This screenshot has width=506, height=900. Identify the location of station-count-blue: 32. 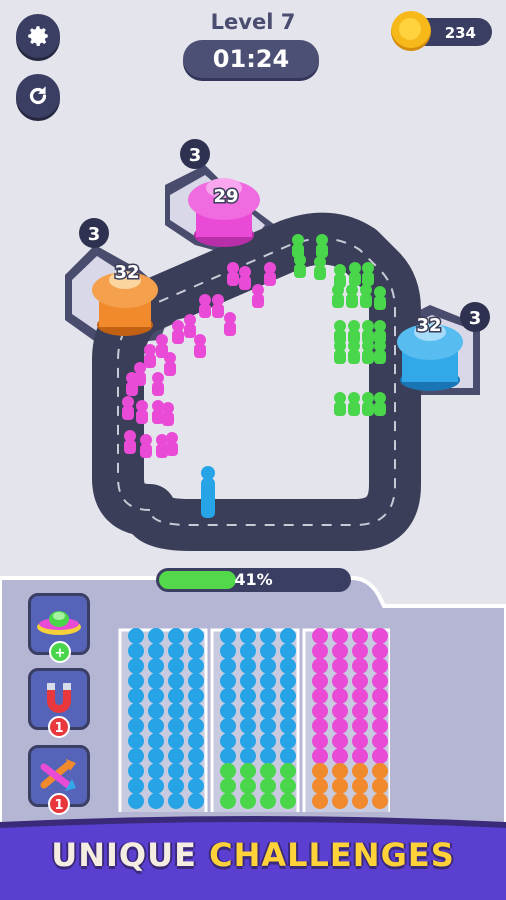
(428, 325).